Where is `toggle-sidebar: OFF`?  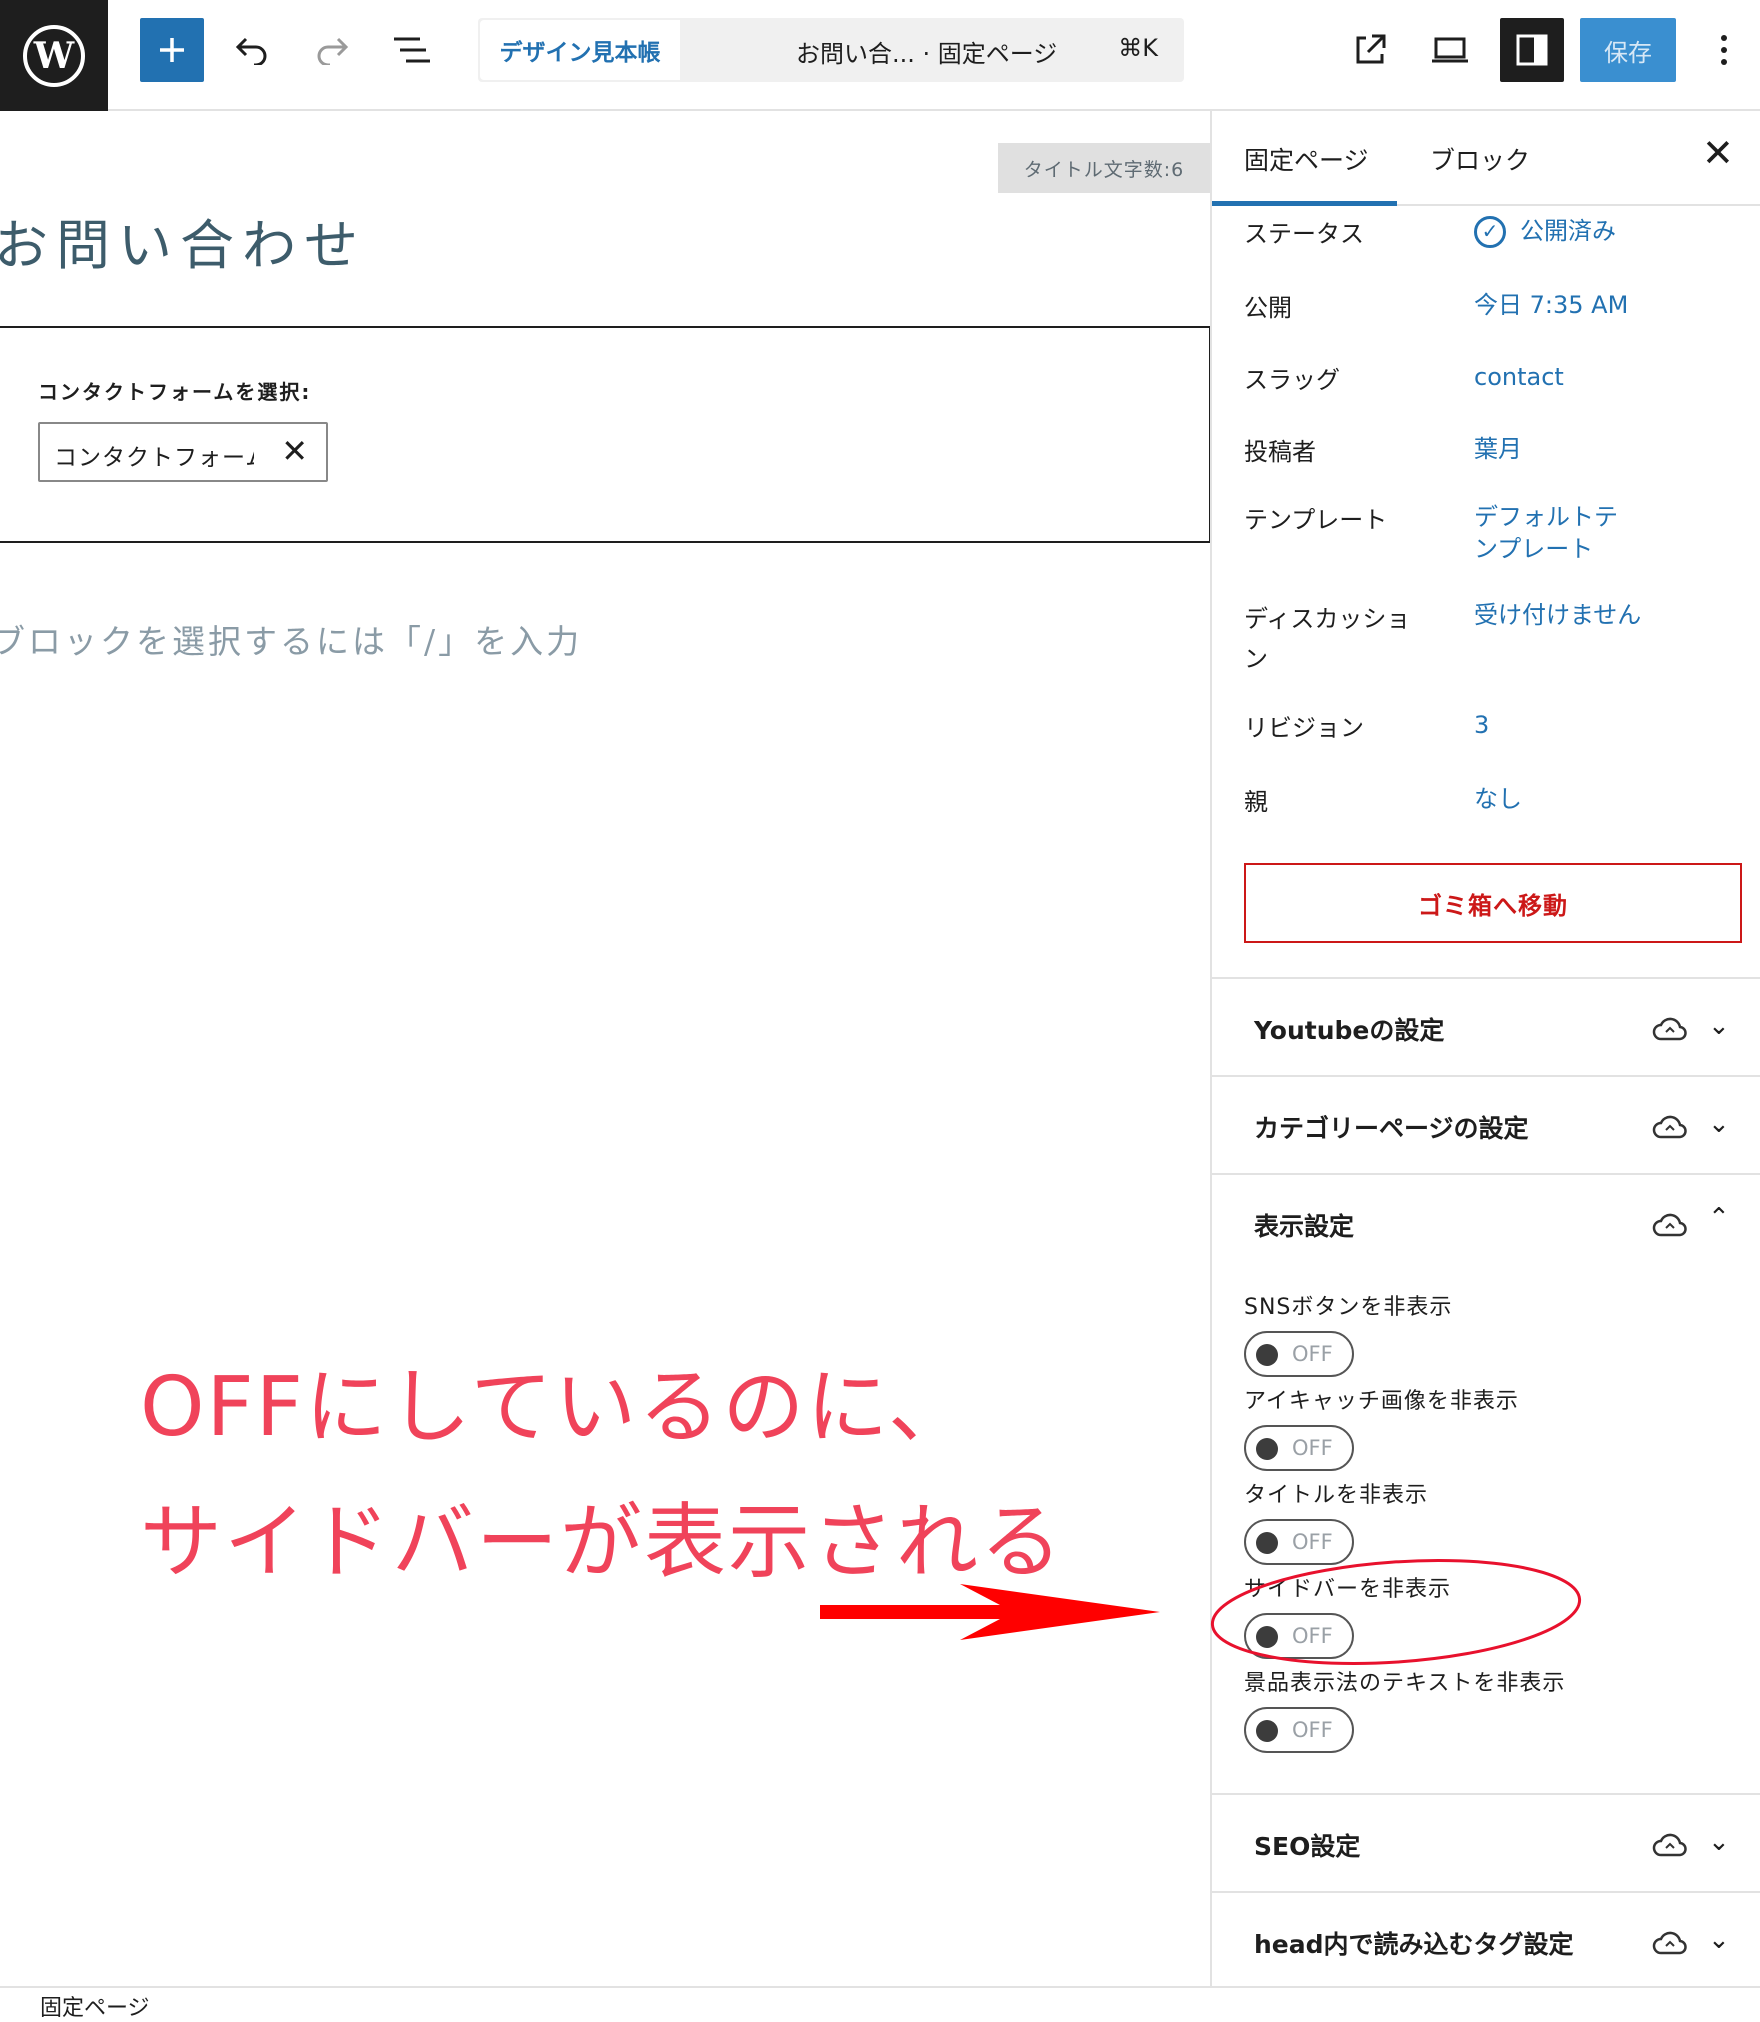
toggle-sidebar: OFF is located at coordinates (1299, 1636).